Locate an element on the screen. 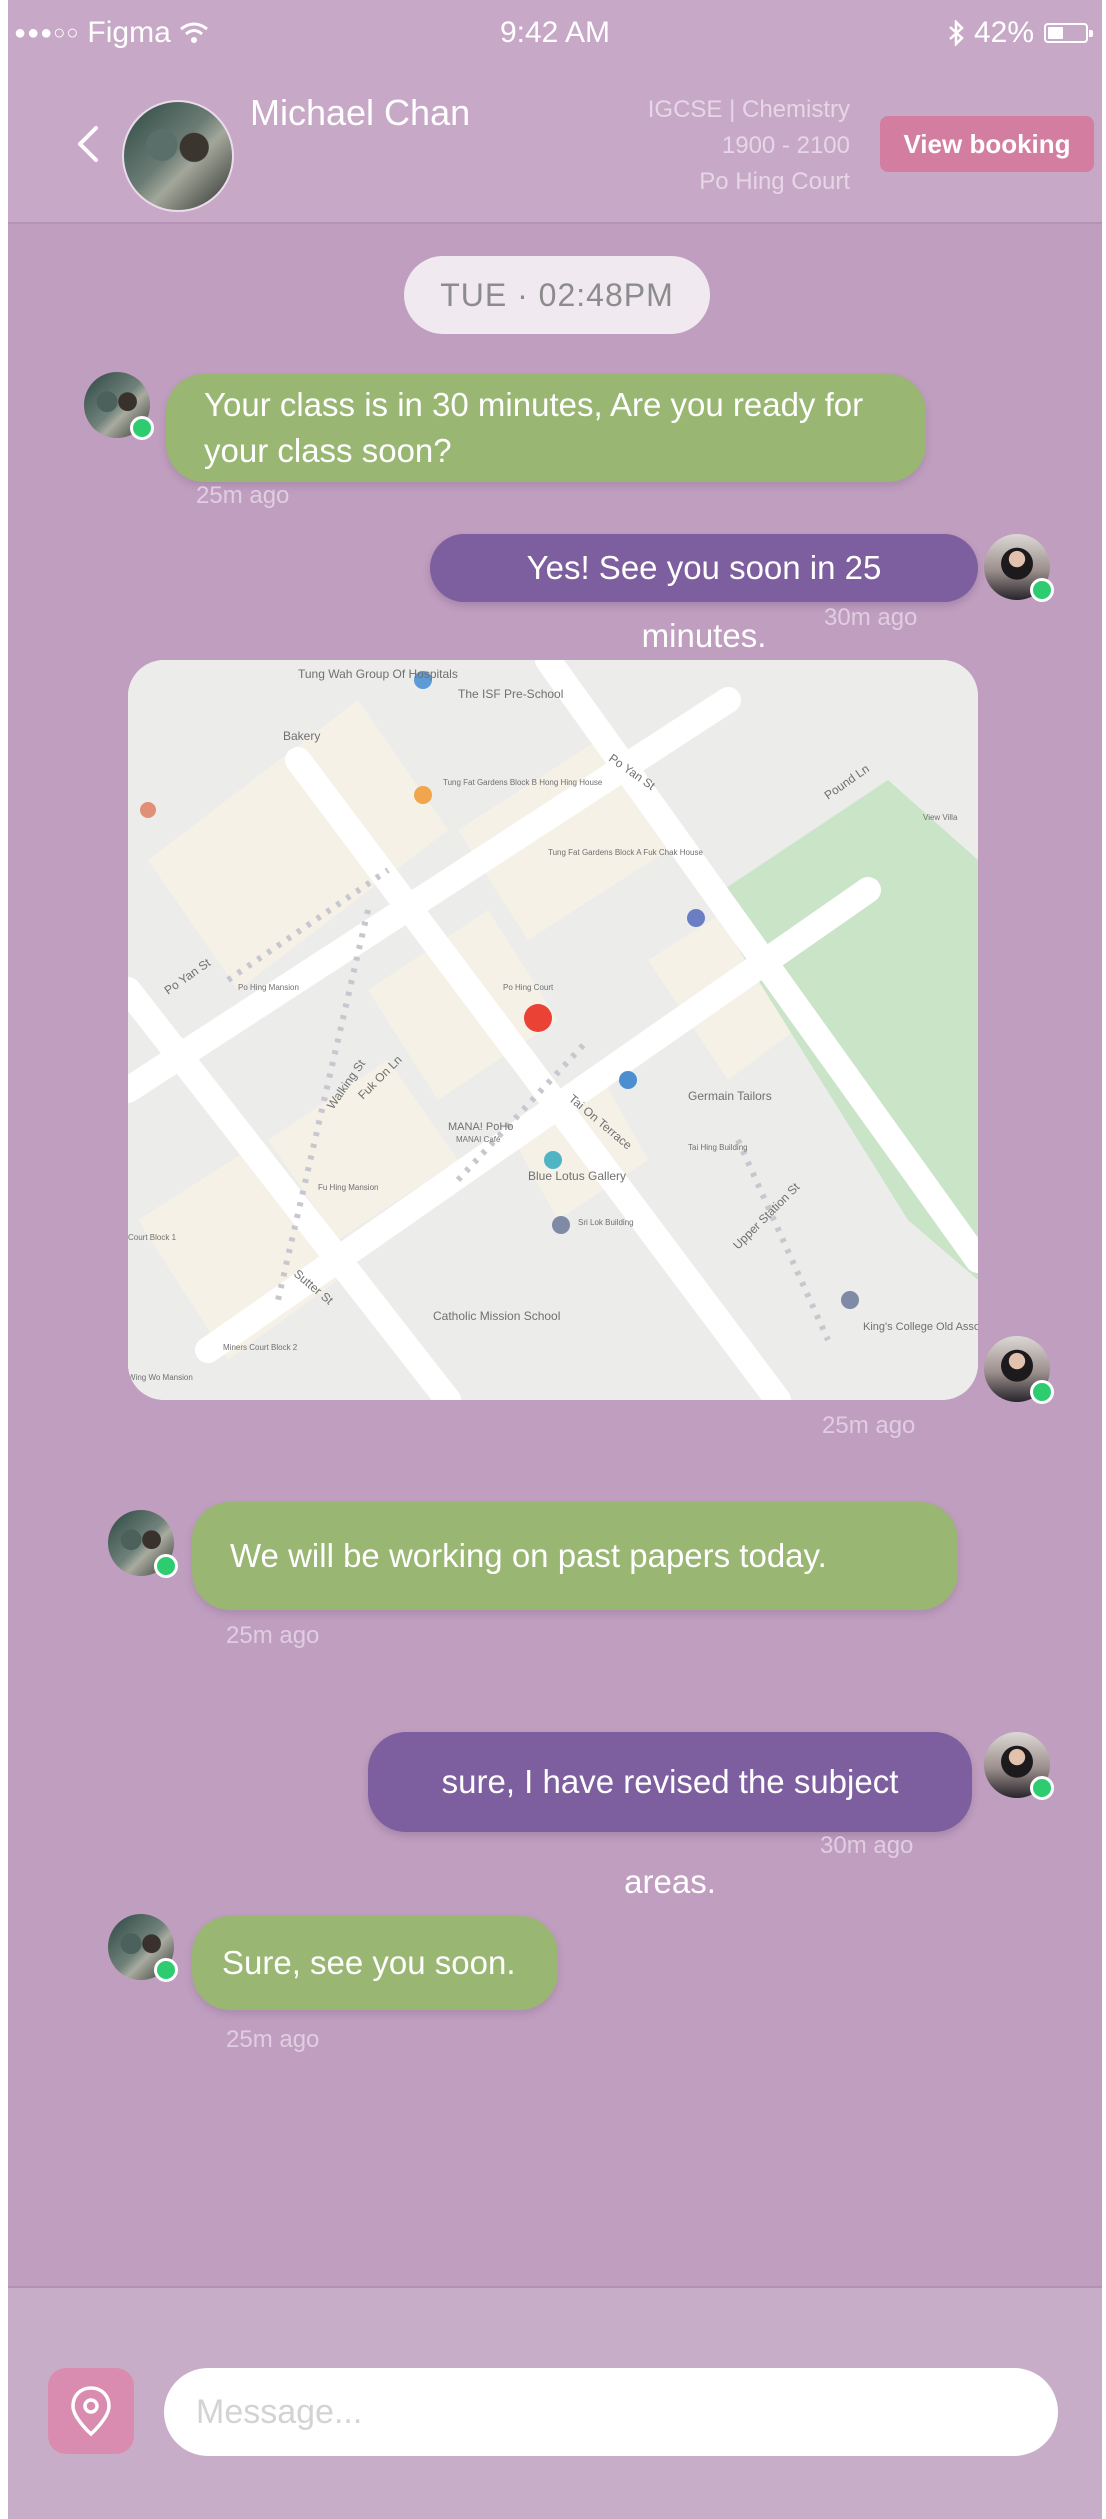 The height and width of the screenshot is (2519, 1106). battery-icon is located at coordinates (1068, 33).